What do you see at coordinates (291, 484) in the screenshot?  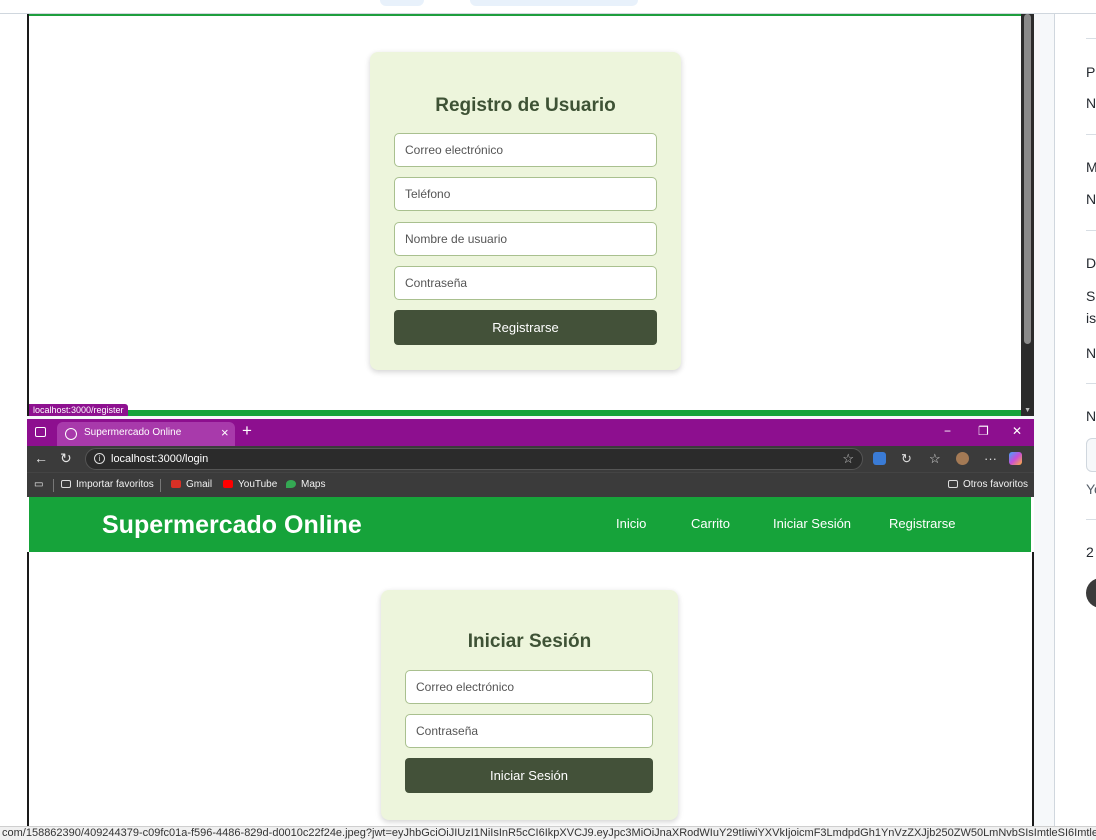 I see `maps-icon` at bounding box center [291, 484].